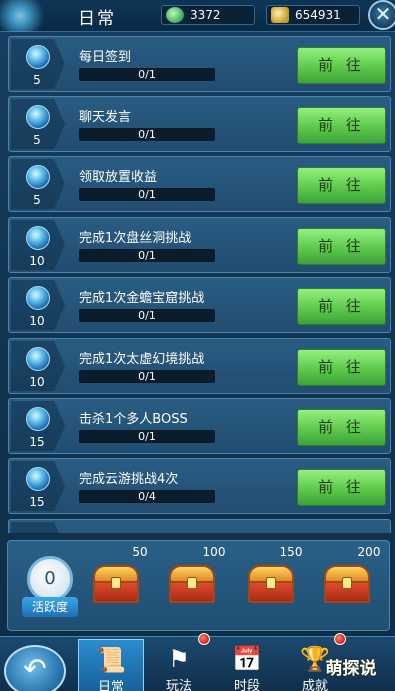 The width and height of the screenshot is (395, 691). Describe the element at coordinates (118, 177) in the screenshot. I see `task-name: 领取放置收益` at that location.